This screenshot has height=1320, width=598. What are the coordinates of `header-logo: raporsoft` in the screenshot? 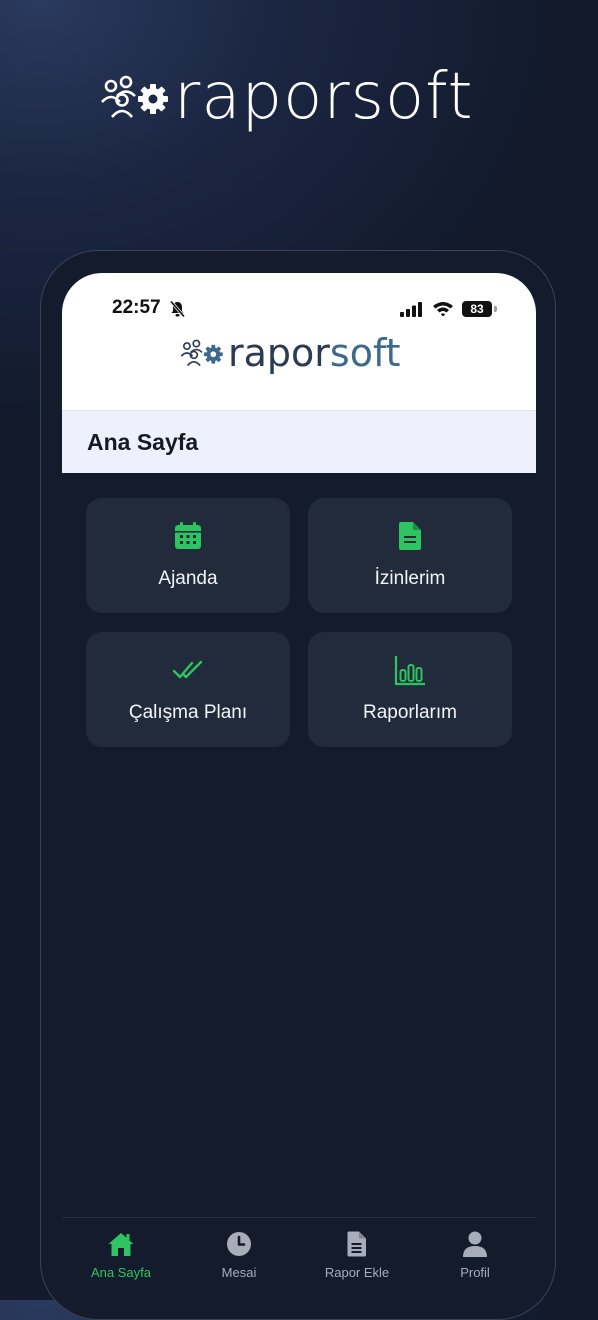 It's located at (290, 353).